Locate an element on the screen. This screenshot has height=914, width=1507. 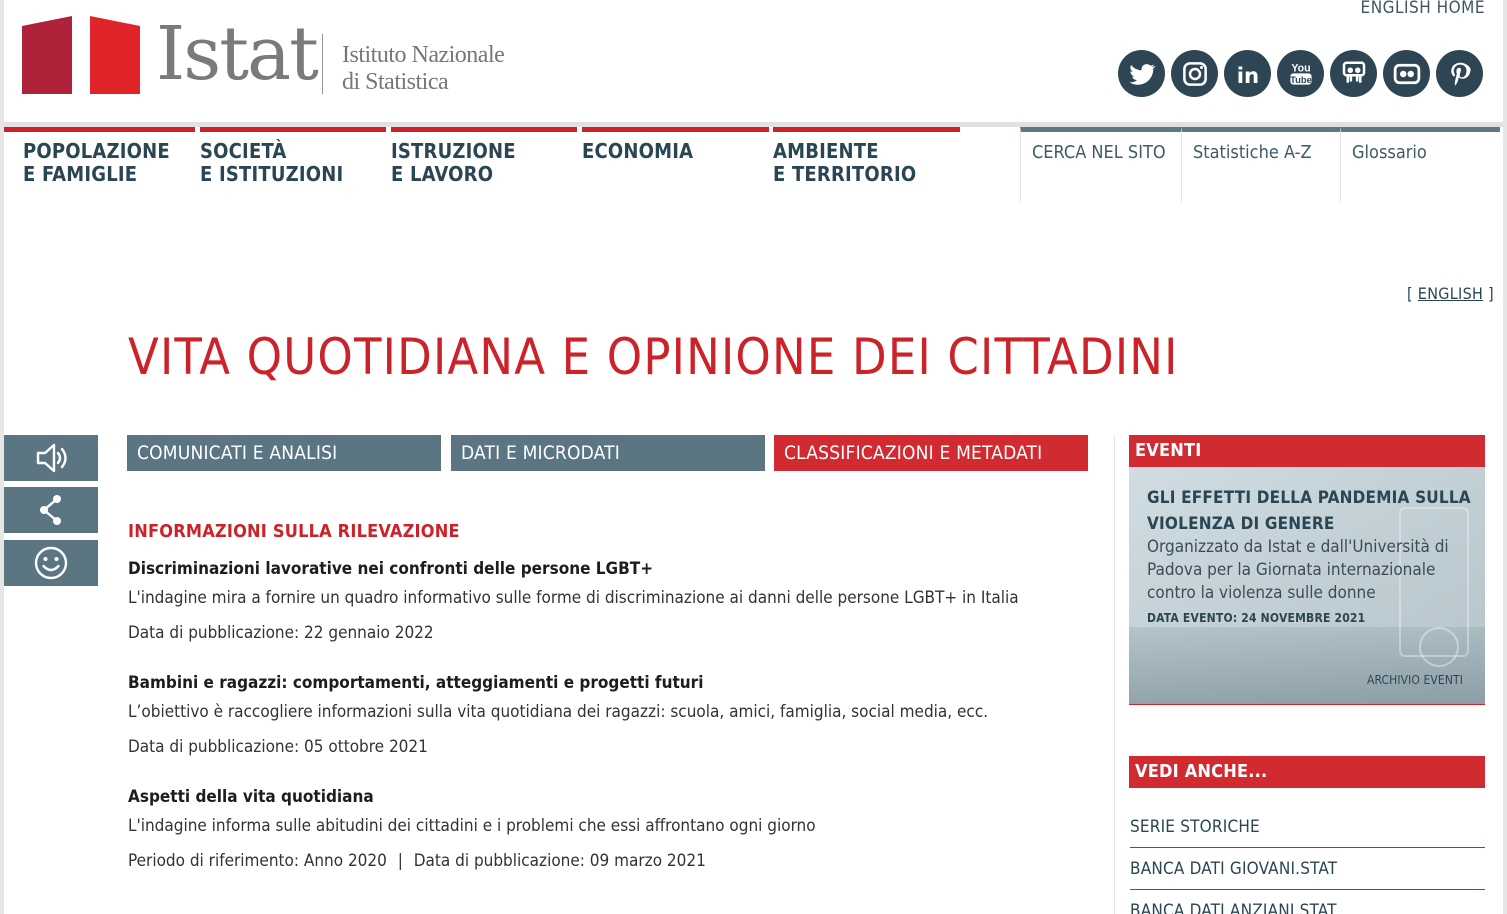
event-date: DATA EVENTO: 24 NOVEMBRE 2021 is located at coordinates (1256, 618).